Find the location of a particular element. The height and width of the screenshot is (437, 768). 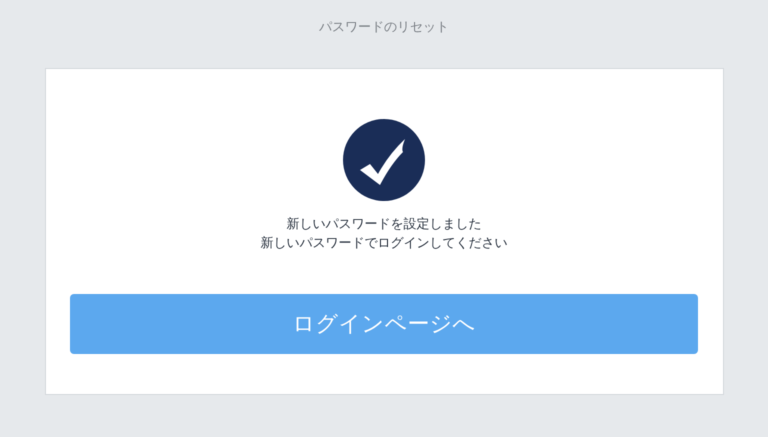

message-text: 新しいパスワードでログインしてください is located at coordinates (384, 244).